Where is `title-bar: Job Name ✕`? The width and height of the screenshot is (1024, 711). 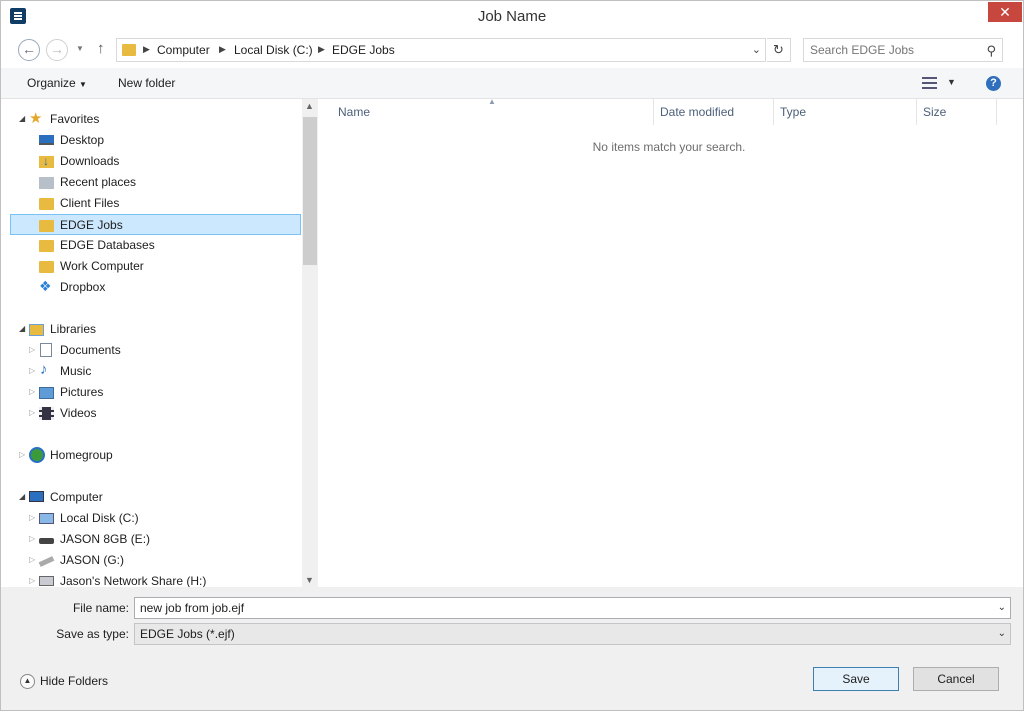 title-bar: Job Name ✕ is located at coordinates (512, 16).